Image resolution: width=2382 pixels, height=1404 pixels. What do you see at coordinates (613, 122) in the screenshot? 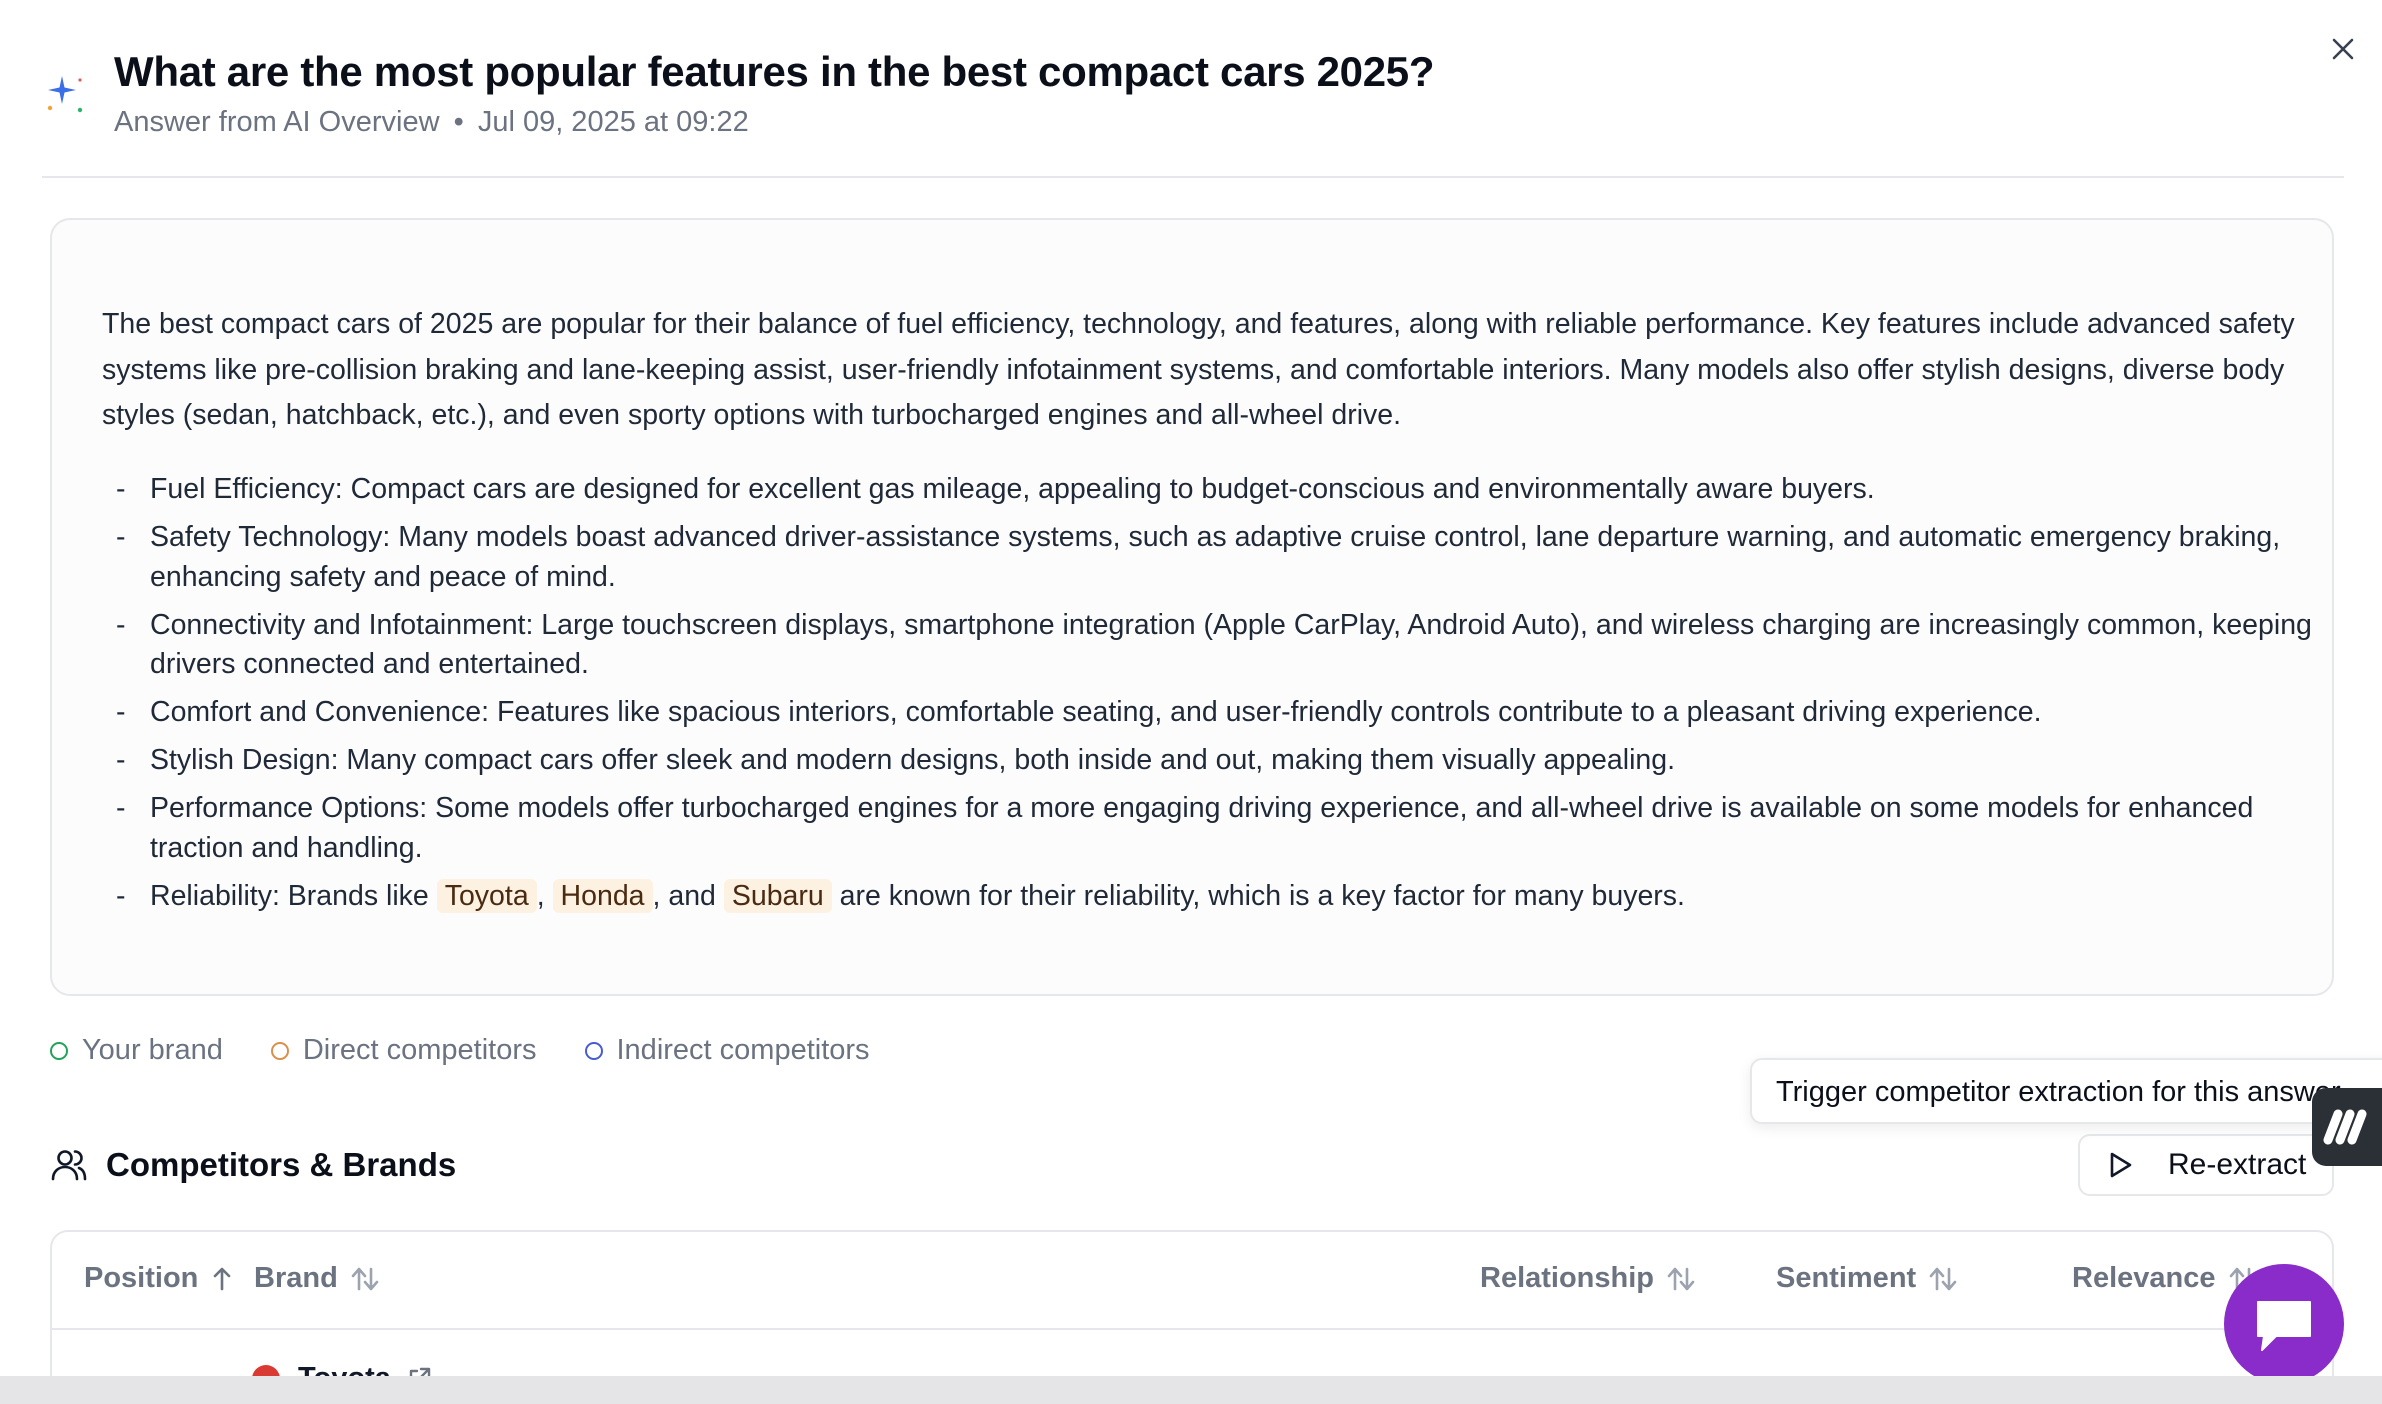
I see `answer-timestamp: Jul 09, 2025 at 09:22` at bounding box center [613, 122].